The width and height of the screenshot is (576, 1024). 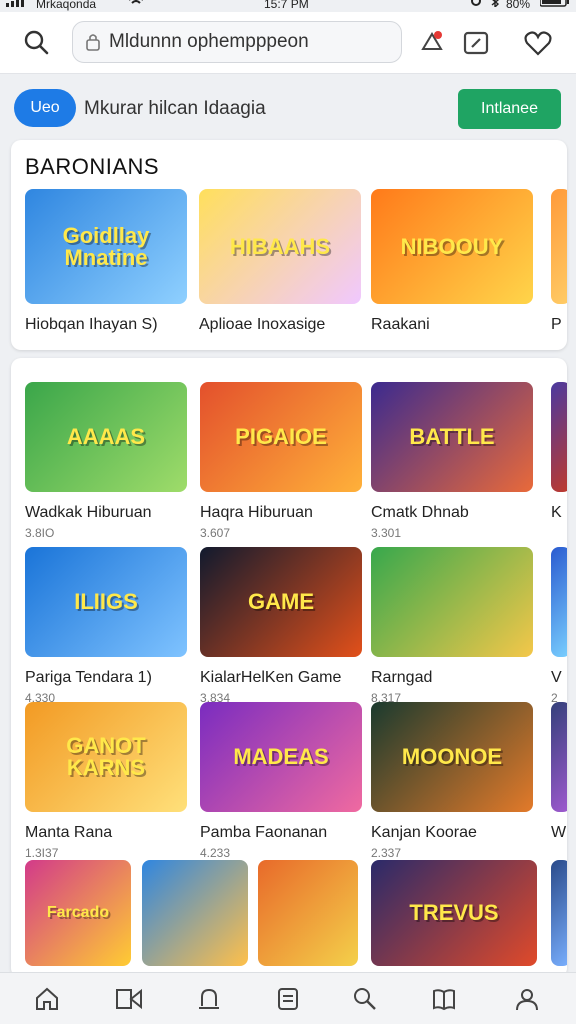 I want to click on game-thumbnail: Goidllay Mnatine, so click(x=106, y=246).